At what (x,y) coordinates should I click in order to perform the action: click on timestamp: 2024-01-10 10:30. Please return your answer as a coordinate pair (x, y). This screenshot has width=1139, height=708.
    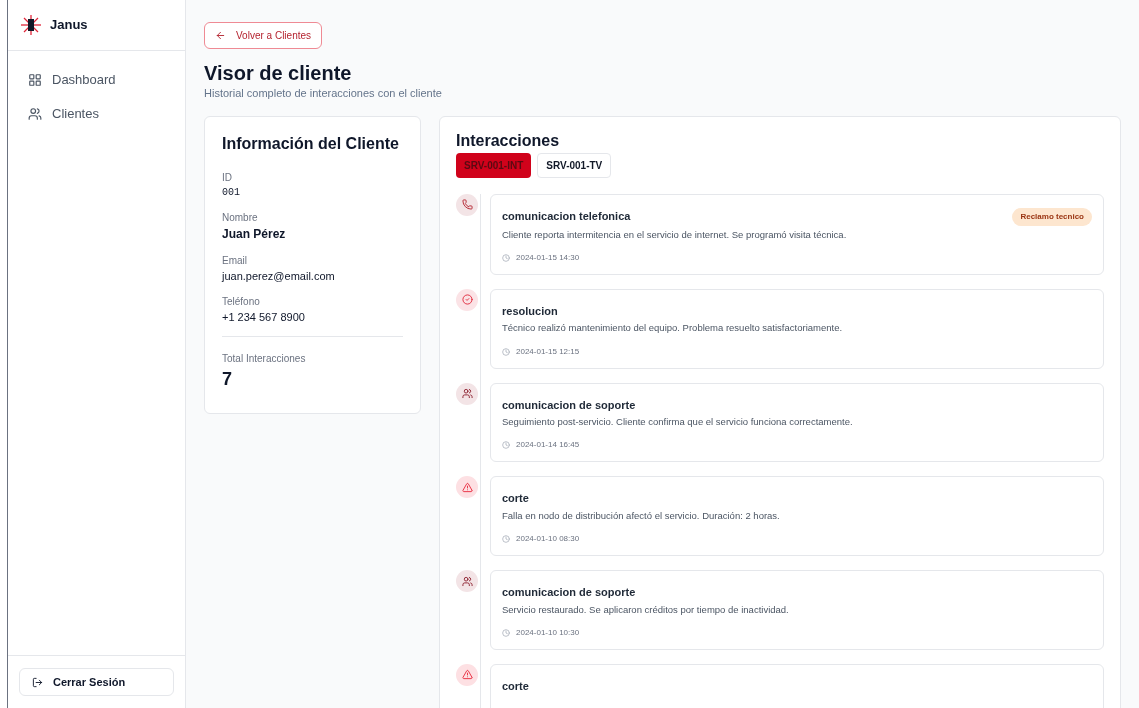
    Looking at the image, I should click on (548, 632).